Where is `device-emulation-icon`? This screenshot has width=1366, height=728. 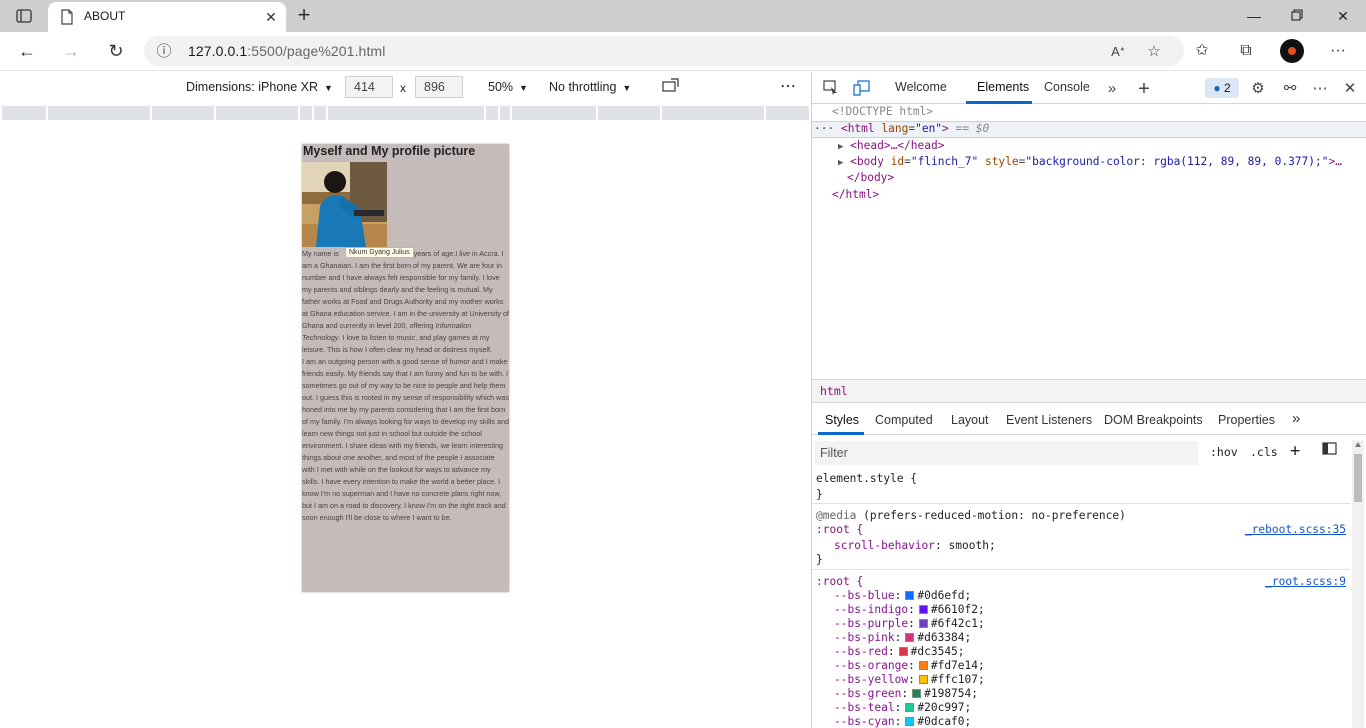
device-emulation-icon is located at coordinates (862, 89).